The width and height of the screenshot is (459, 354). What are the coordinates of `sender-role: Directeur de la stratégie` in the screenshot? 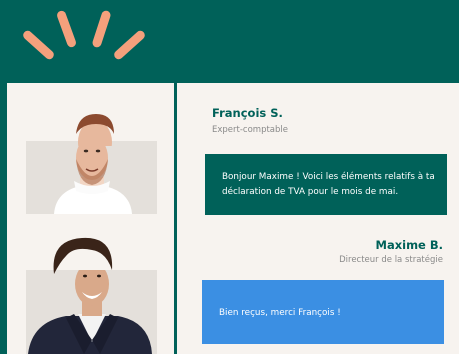 It's located at (391, 260).